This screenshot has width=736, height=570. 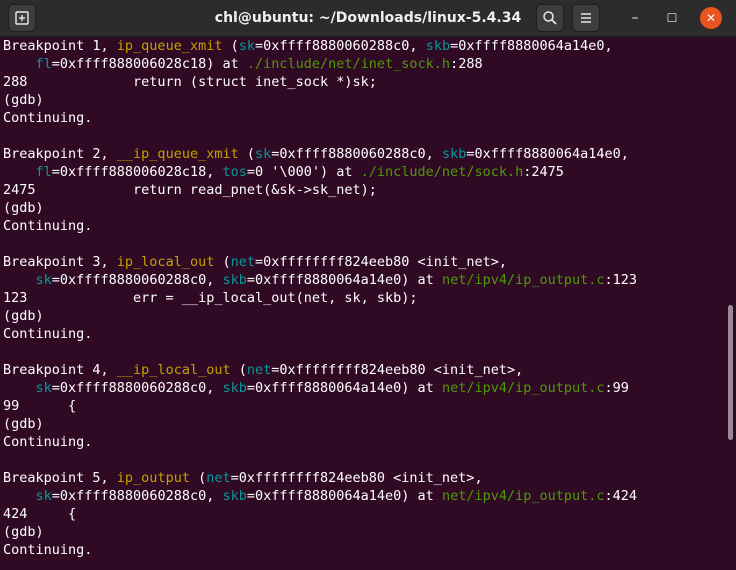 I want to click on function-name: __ip_local_out, so click(x=173, y=370).